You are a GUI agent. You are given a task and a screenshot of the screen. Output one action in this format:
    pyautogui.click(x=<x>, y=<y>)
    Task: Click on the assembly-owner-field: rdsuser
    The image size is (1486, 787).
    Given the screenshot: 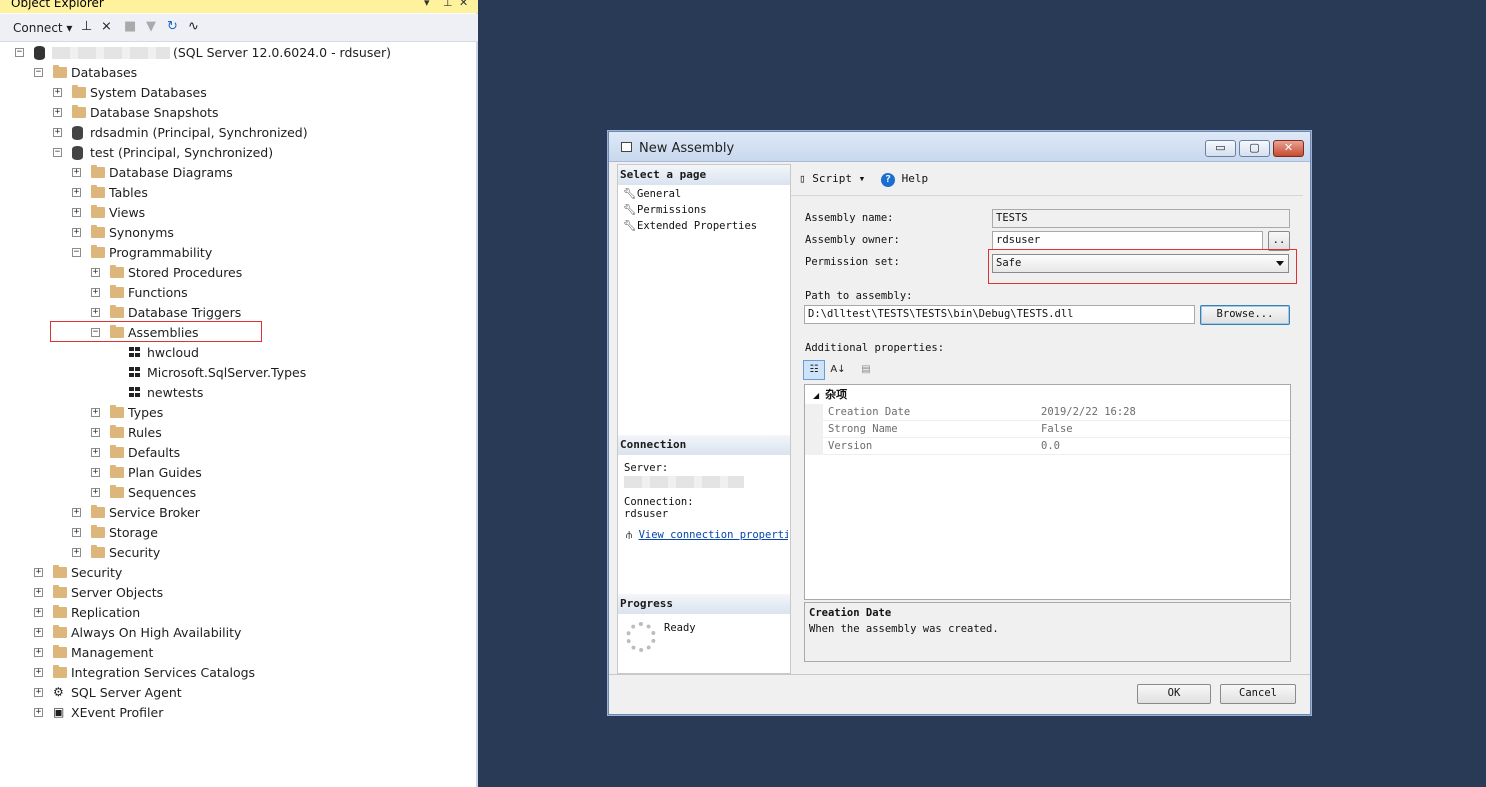 What is the action you would take?
    pyautogui.click(x=1127, y=240)
    